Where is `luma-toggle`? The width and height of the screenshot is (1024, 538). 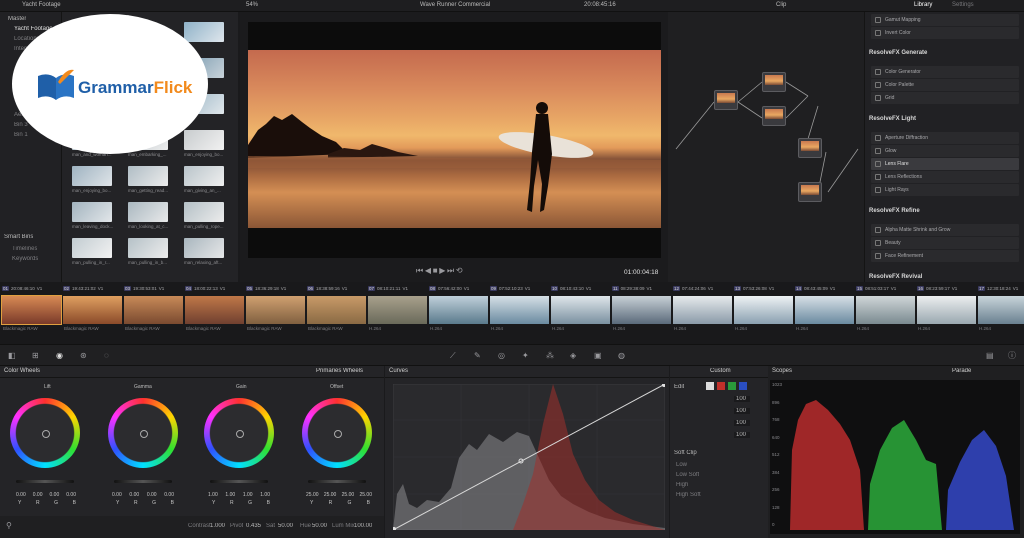 luma-toggle is located at coordinates (710, 386).